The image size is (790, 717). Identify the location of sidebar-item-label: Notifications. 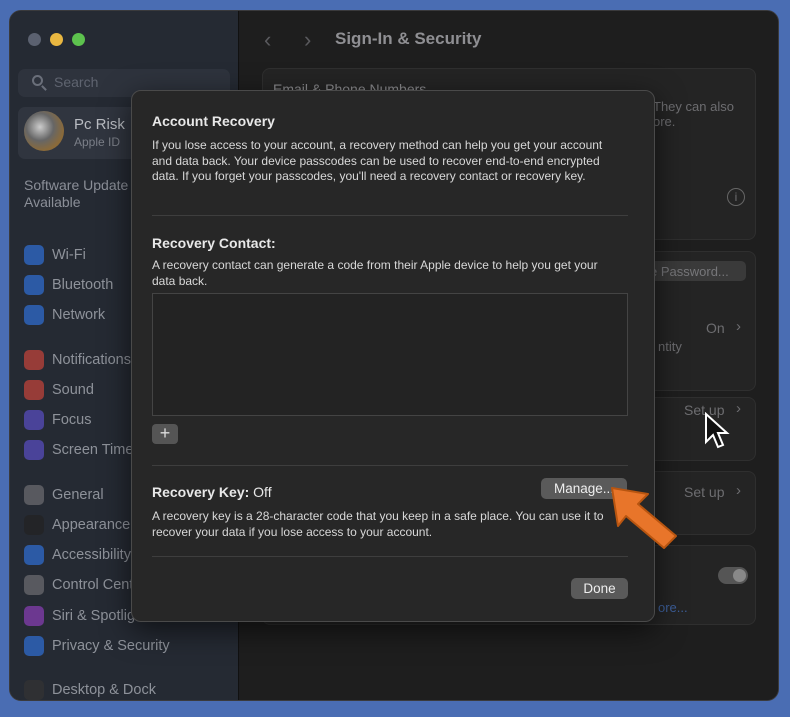
(91, 360).